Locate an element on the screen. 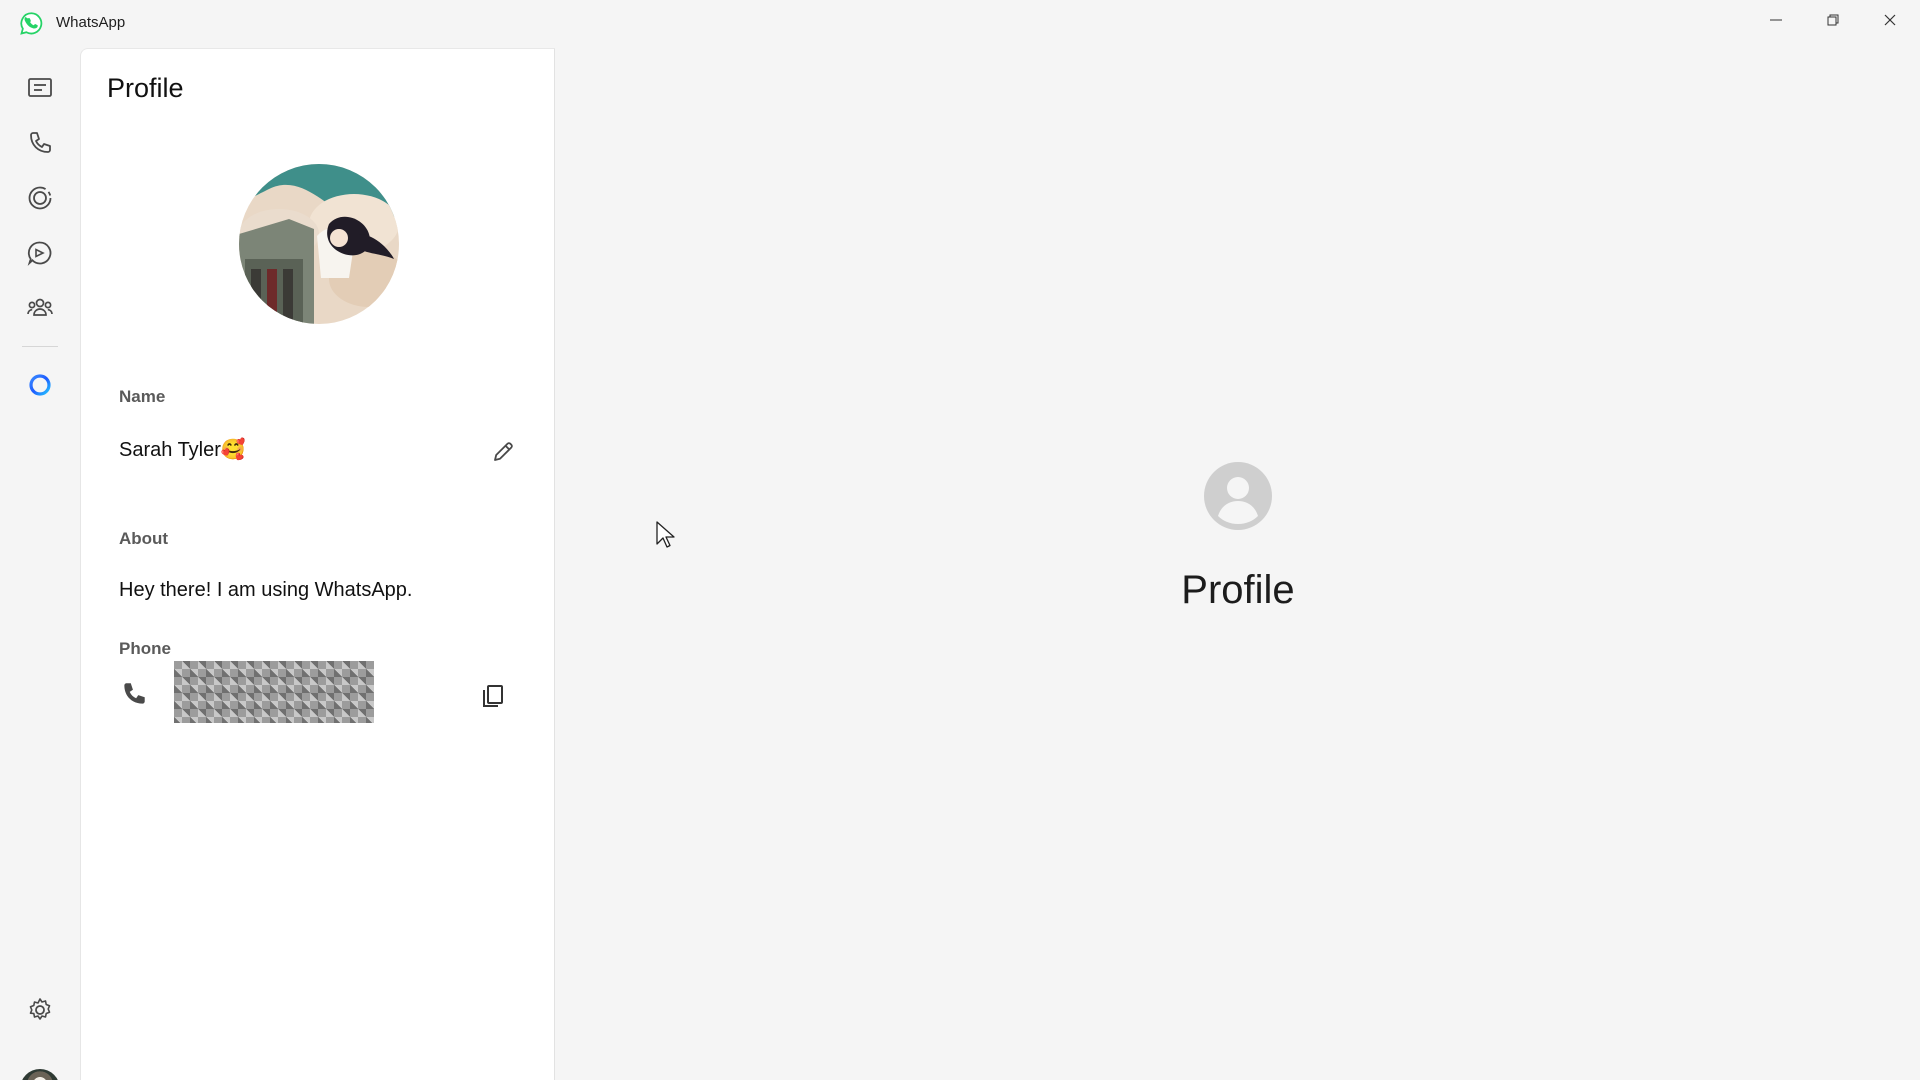 This screenshot has width=1920, height=1080. copy-icon is located at coordinates (493, 696).